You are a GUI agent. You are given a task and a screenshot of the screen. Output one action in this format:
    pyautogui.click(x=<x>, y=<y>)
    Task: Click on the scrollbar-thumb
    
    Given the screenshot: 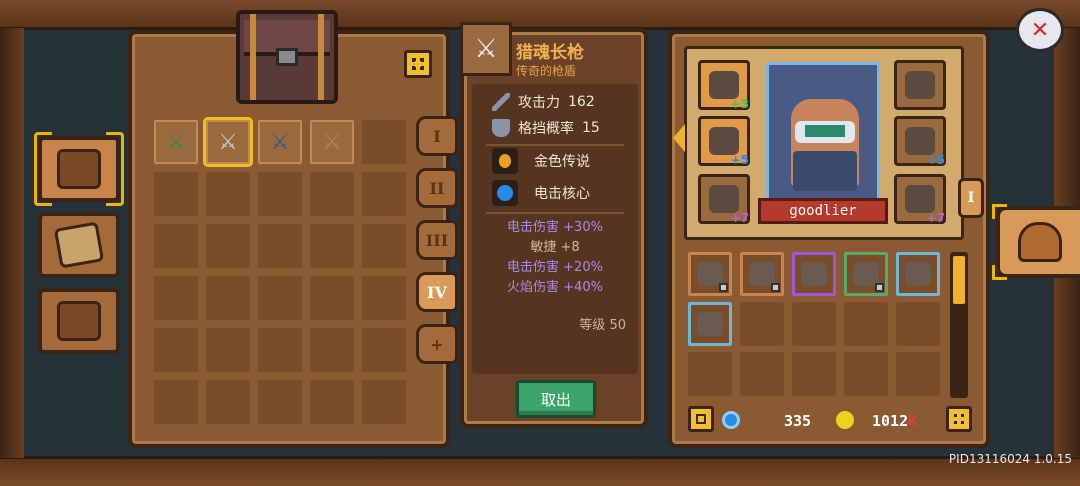 What is the action you would take?
    pyautogui.click(x=959, y=280)
    